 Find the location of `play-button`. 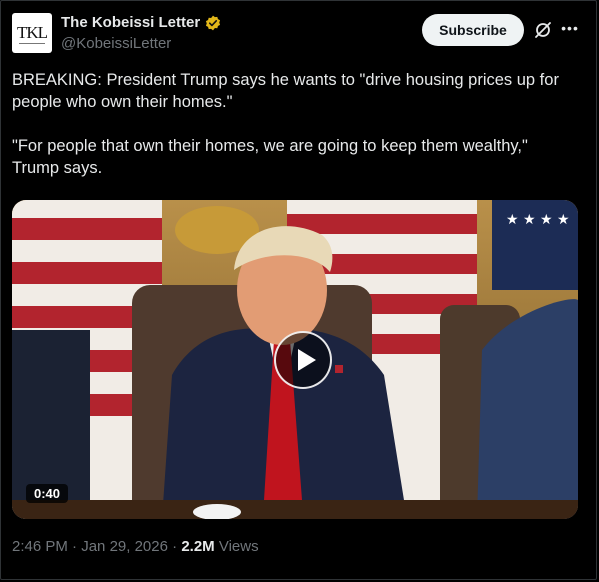

play-button is located at coordinates (303, 360).